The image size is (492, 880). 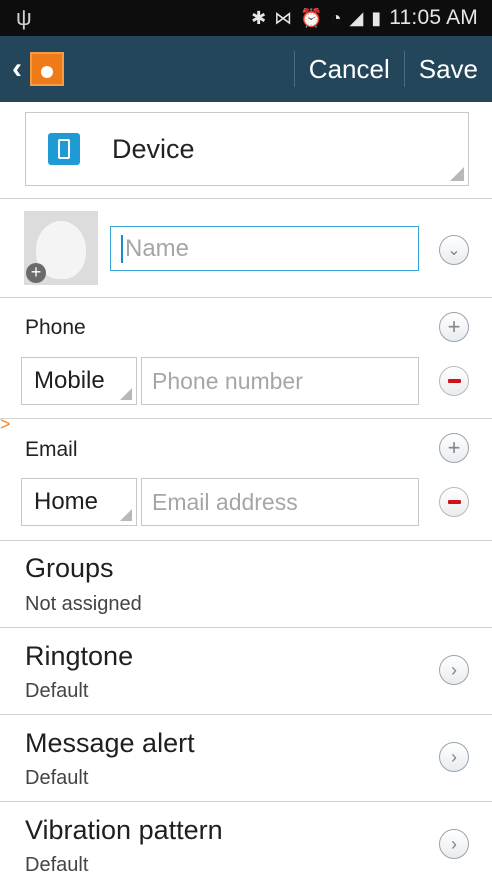 What do you see at coordinates (51, 449) in the screenshot?
I see `email-section-label: Email` at bounding box center [51, 449].